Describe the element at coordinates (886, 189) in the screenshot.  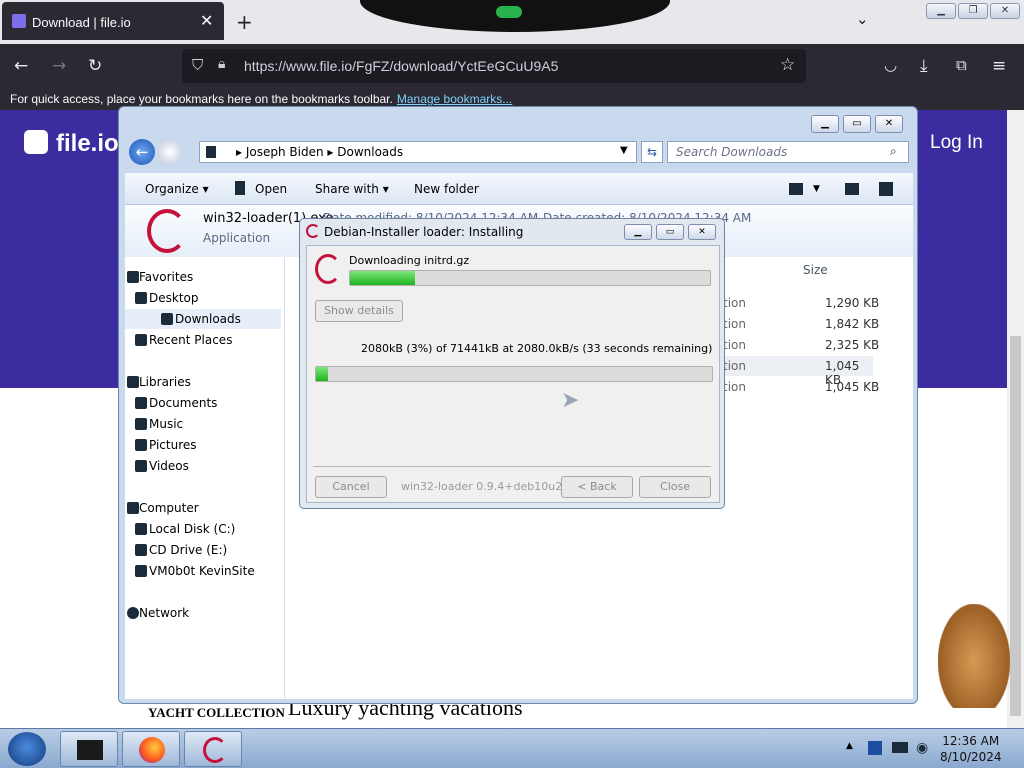
I see `help-icon` at that location.